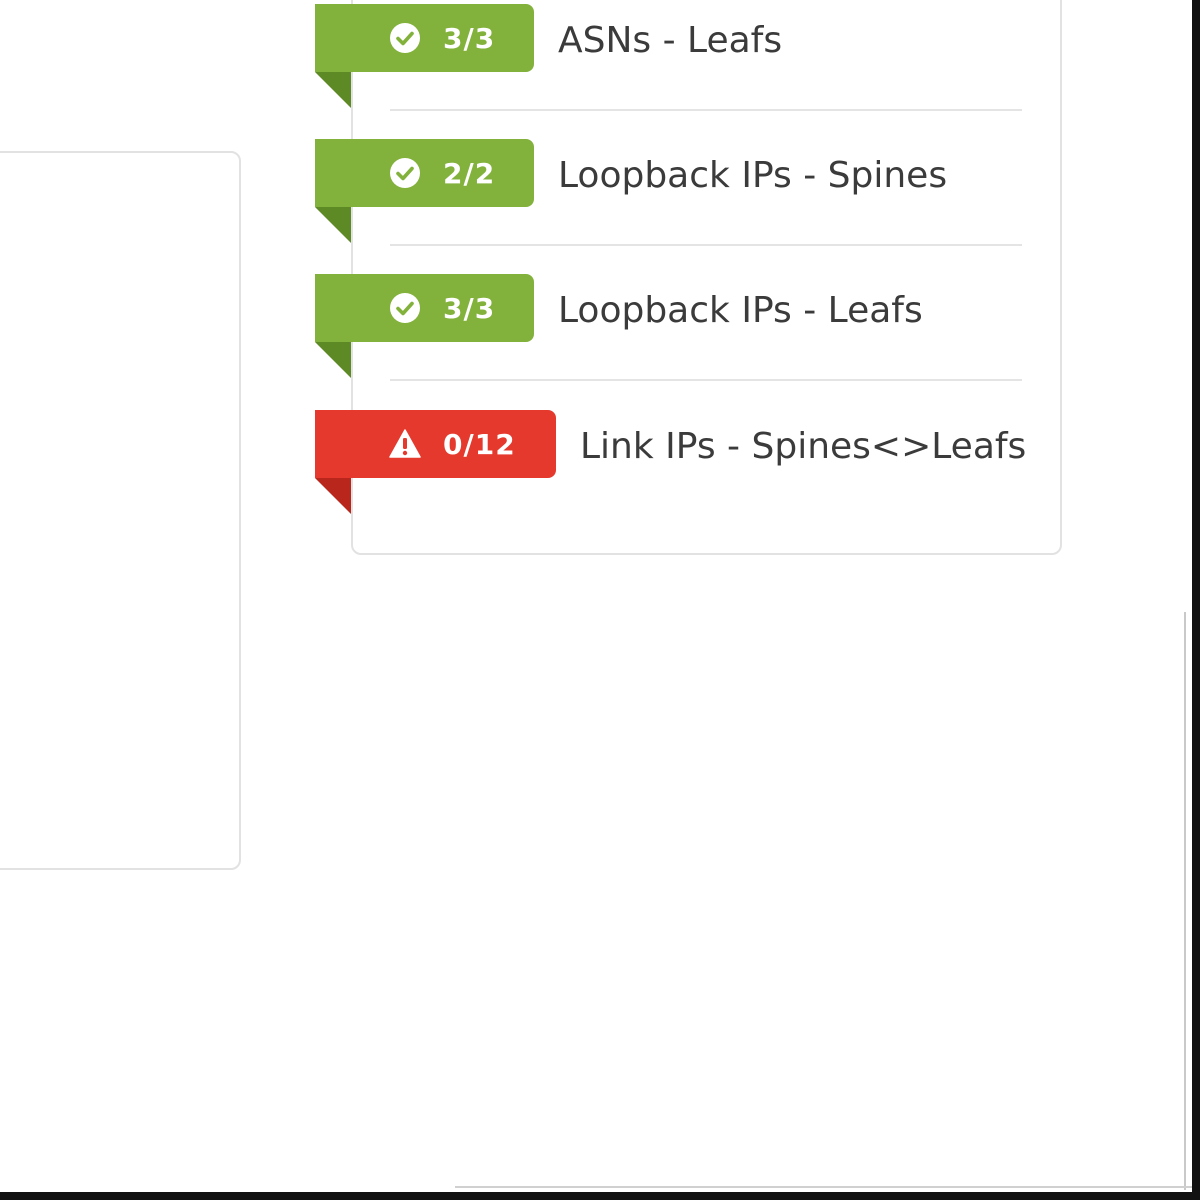 This screenshot has height=1200, width=1200. Describe the element at coordinates (1196, 600) in the screenshot. I see `screen-border-right` at that location.